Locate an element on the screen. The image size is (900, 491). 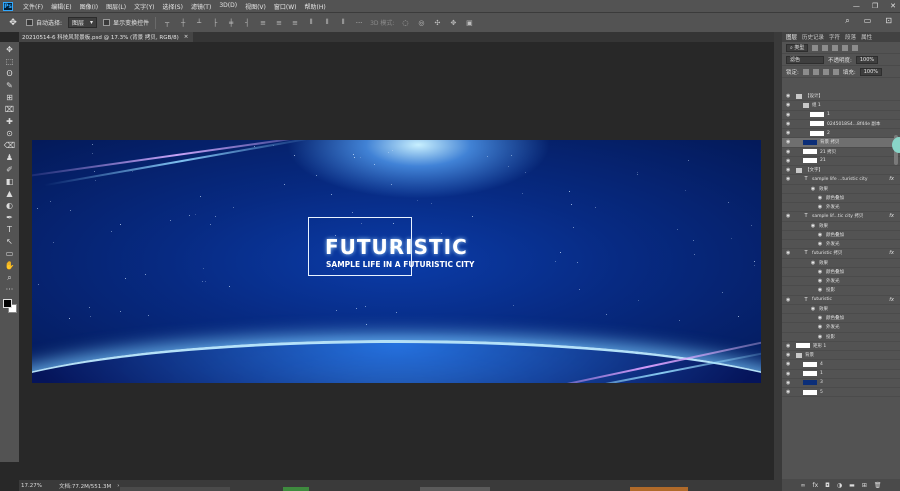
opacity-input: 100% is located at coordinates (867, 59).